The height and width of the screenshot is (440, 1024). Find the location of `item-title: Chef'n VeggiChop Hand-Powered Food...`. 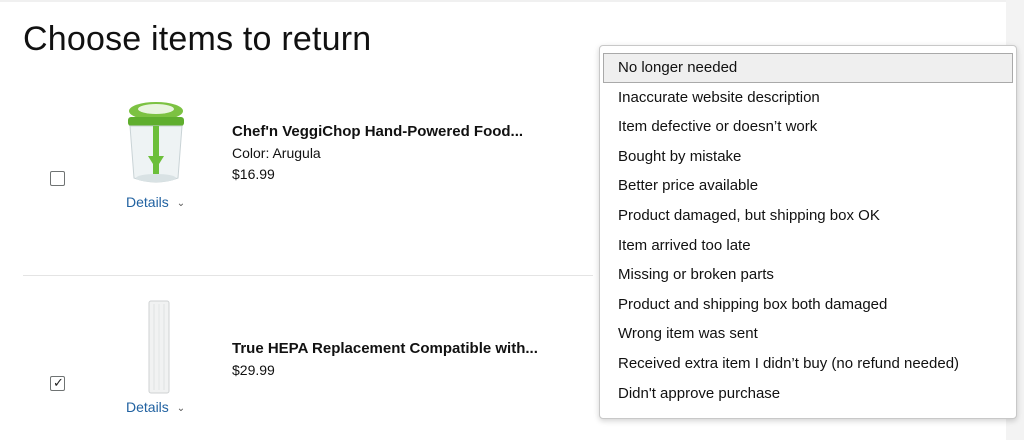

item-title: Chef'n VeggiChop Hand-Powered Food... is located at coordinates (377, 131).